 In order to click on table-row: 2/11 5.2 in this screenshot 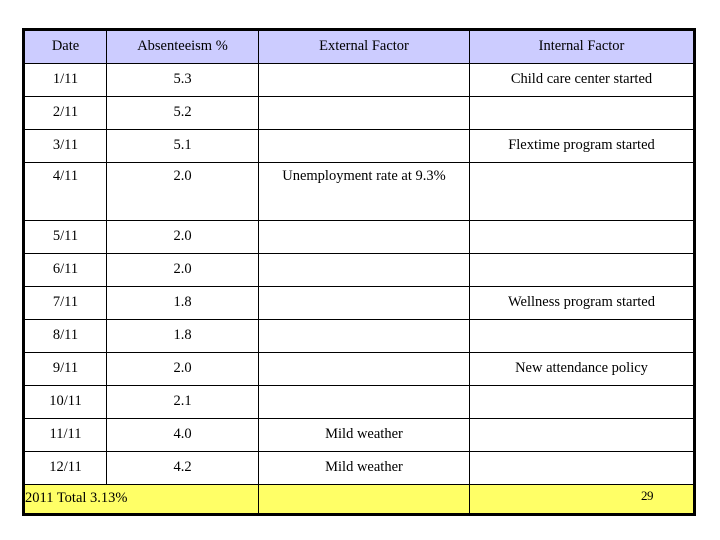, I will do `click(359, 113)`.